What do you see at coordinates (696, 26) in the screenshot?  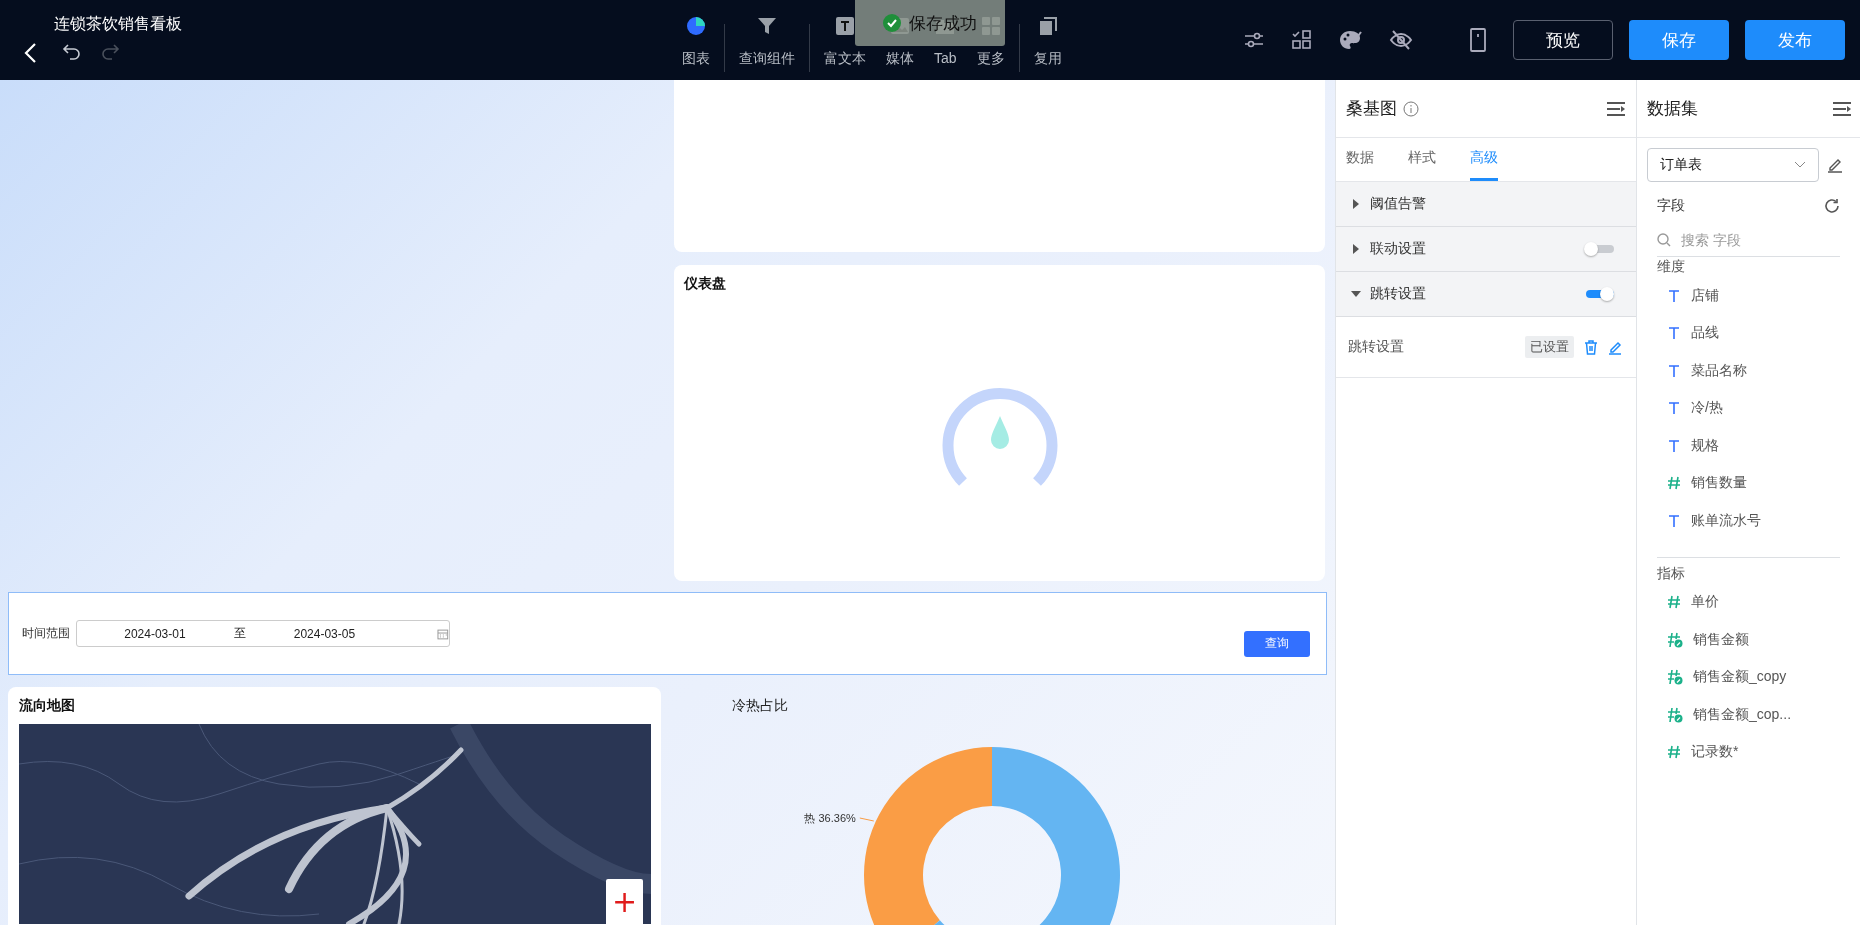 I see `pie-chart-icon` at bounding box center [696, 26].